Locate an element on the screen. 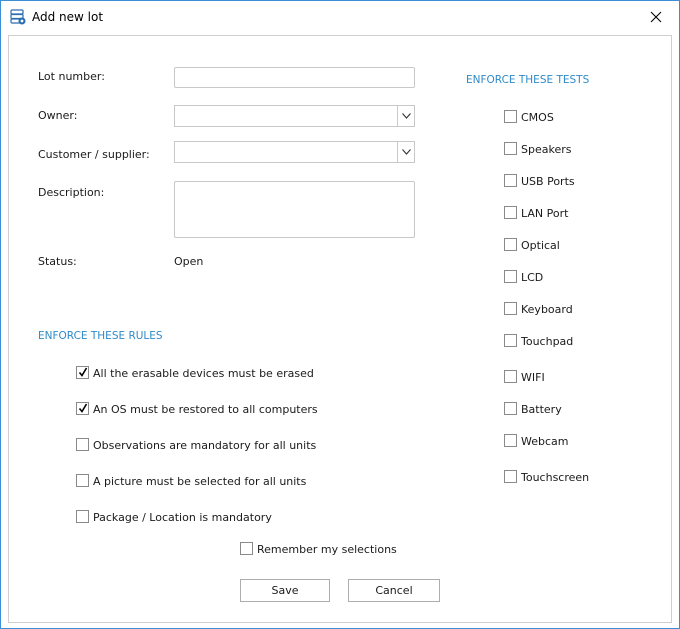  owner-label: Owner: is located at coordinates (58, 115).